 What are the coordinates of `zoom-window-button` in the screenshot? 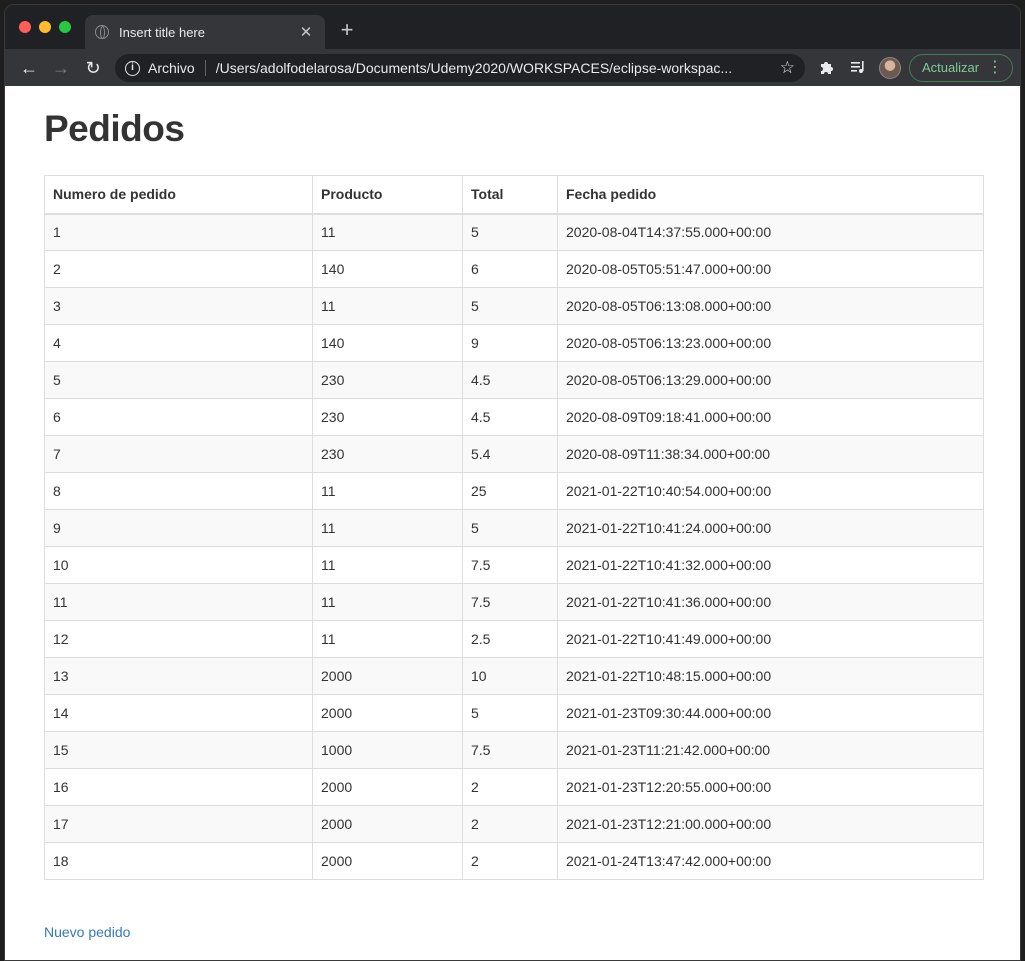 It's located at (65, 27).